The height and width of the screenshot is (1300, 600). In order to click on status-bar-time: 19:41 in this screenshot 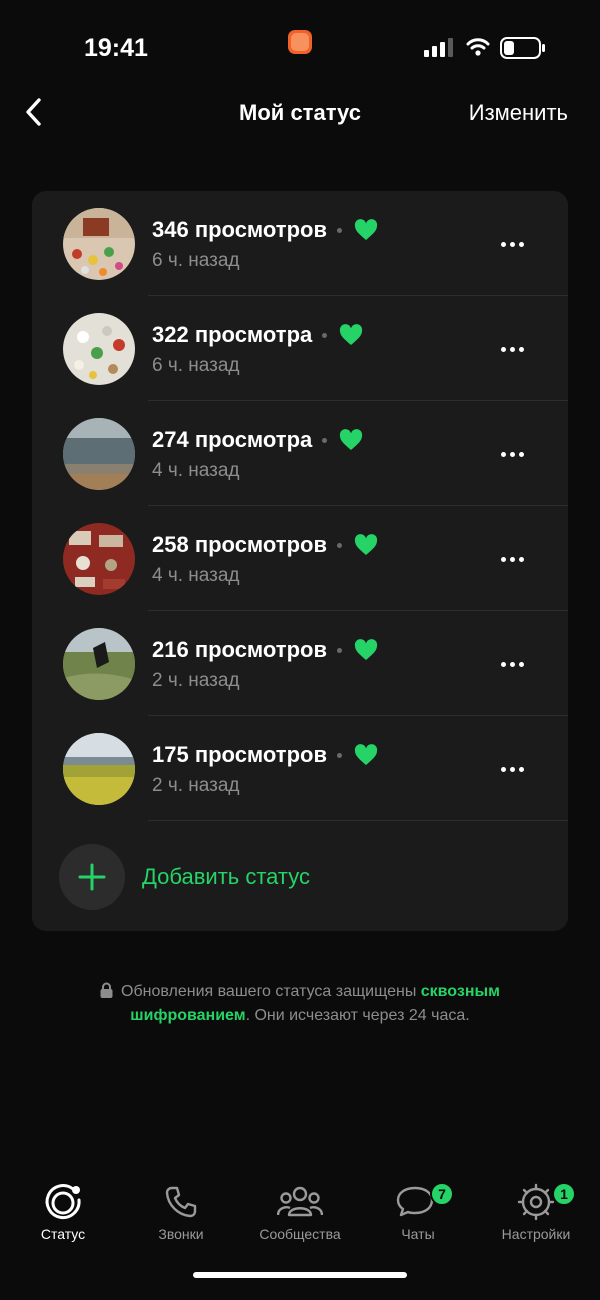, I will do `click(116, 48)`.